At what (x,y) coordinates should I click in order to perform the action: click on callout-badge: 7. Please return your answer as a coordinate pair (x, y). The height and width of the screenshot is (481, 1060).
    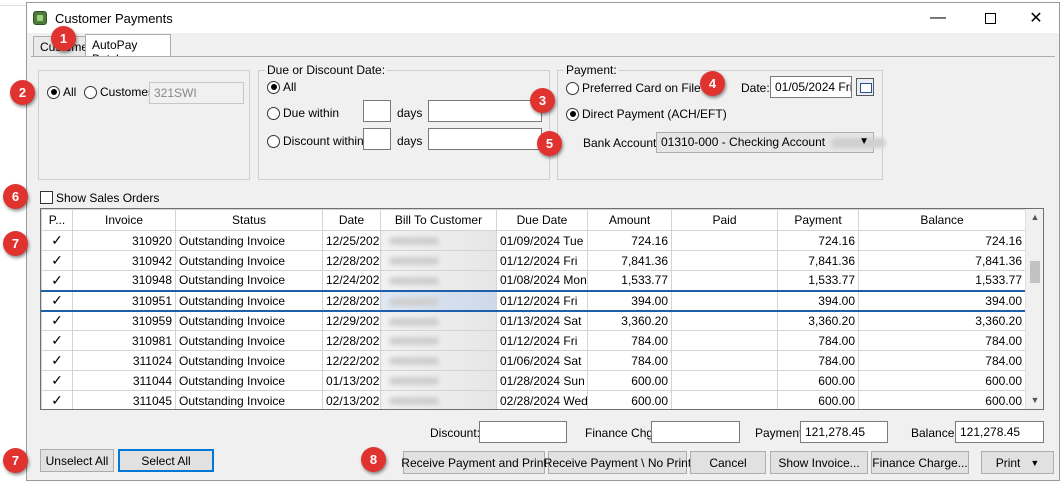
    Looking at the image, I should click on (15, 243).